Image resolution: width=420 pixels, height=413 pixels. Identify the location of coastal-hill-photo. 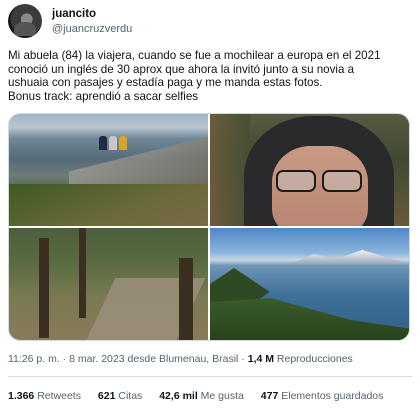
(108, 170).